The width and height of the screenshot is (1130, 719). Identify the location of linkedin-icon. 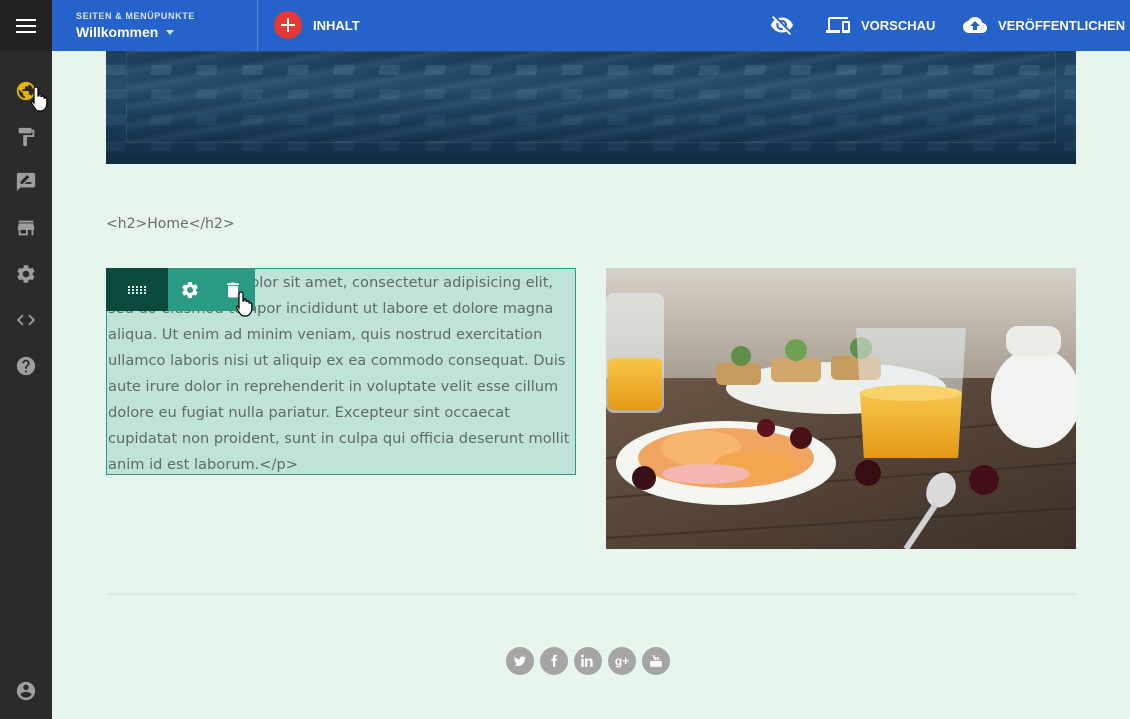
(588, 661).